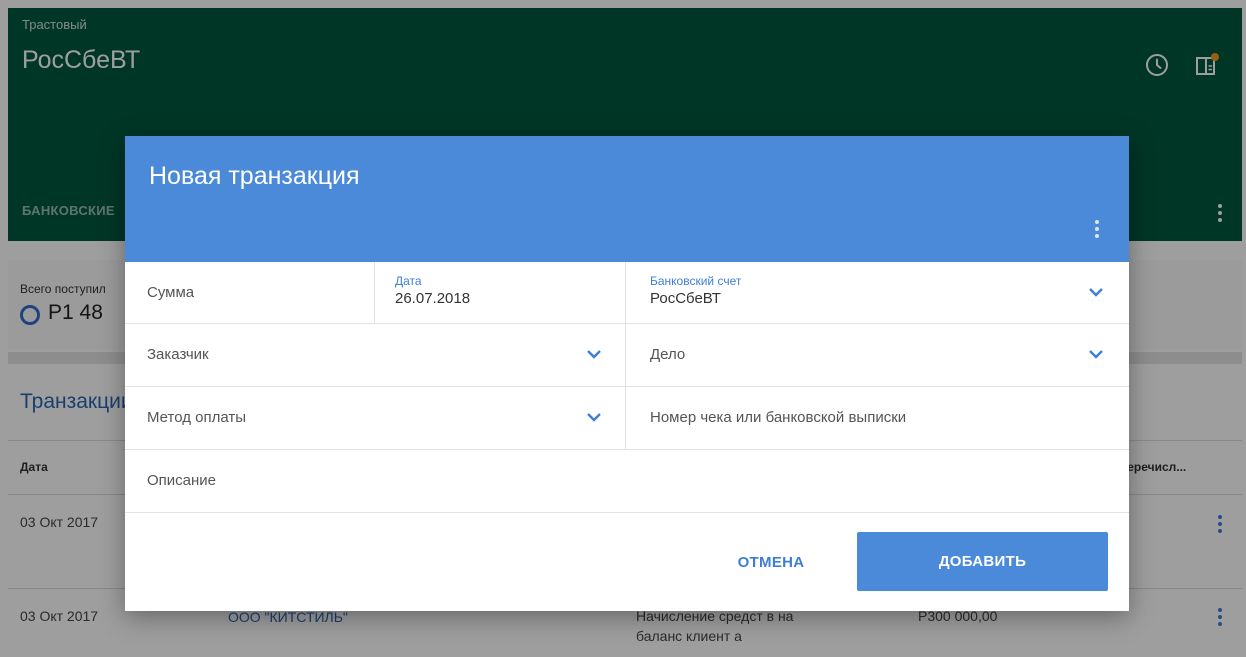  I want to click on receipt-number-placeholder: Номер чека или банковской выписки, so click(778, 417).